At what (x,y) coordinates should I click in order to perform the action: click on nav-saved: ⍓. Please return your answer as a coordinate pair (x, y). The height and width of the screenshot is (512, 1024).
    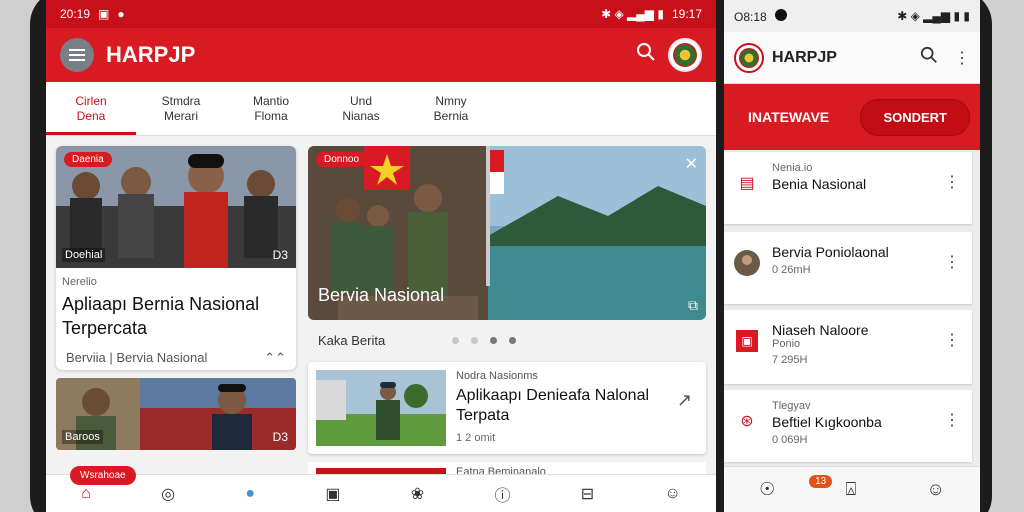
    Looking at the image, I should click on (850, 489).